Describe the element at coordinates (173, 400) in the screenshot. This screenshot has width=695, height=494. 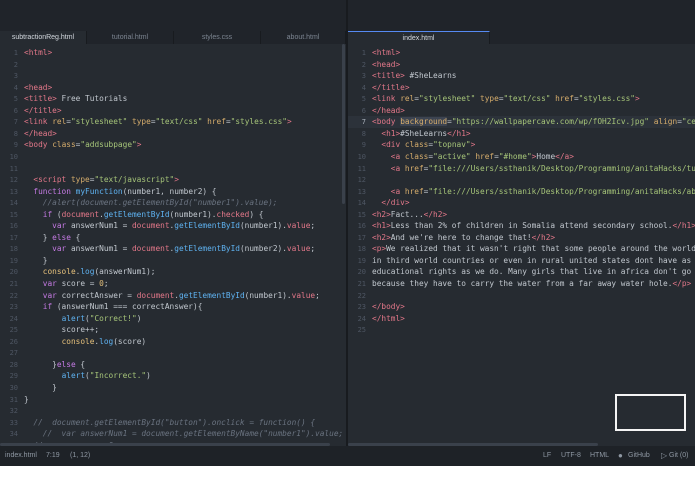
I see `left-code-line: 31}` at that location.